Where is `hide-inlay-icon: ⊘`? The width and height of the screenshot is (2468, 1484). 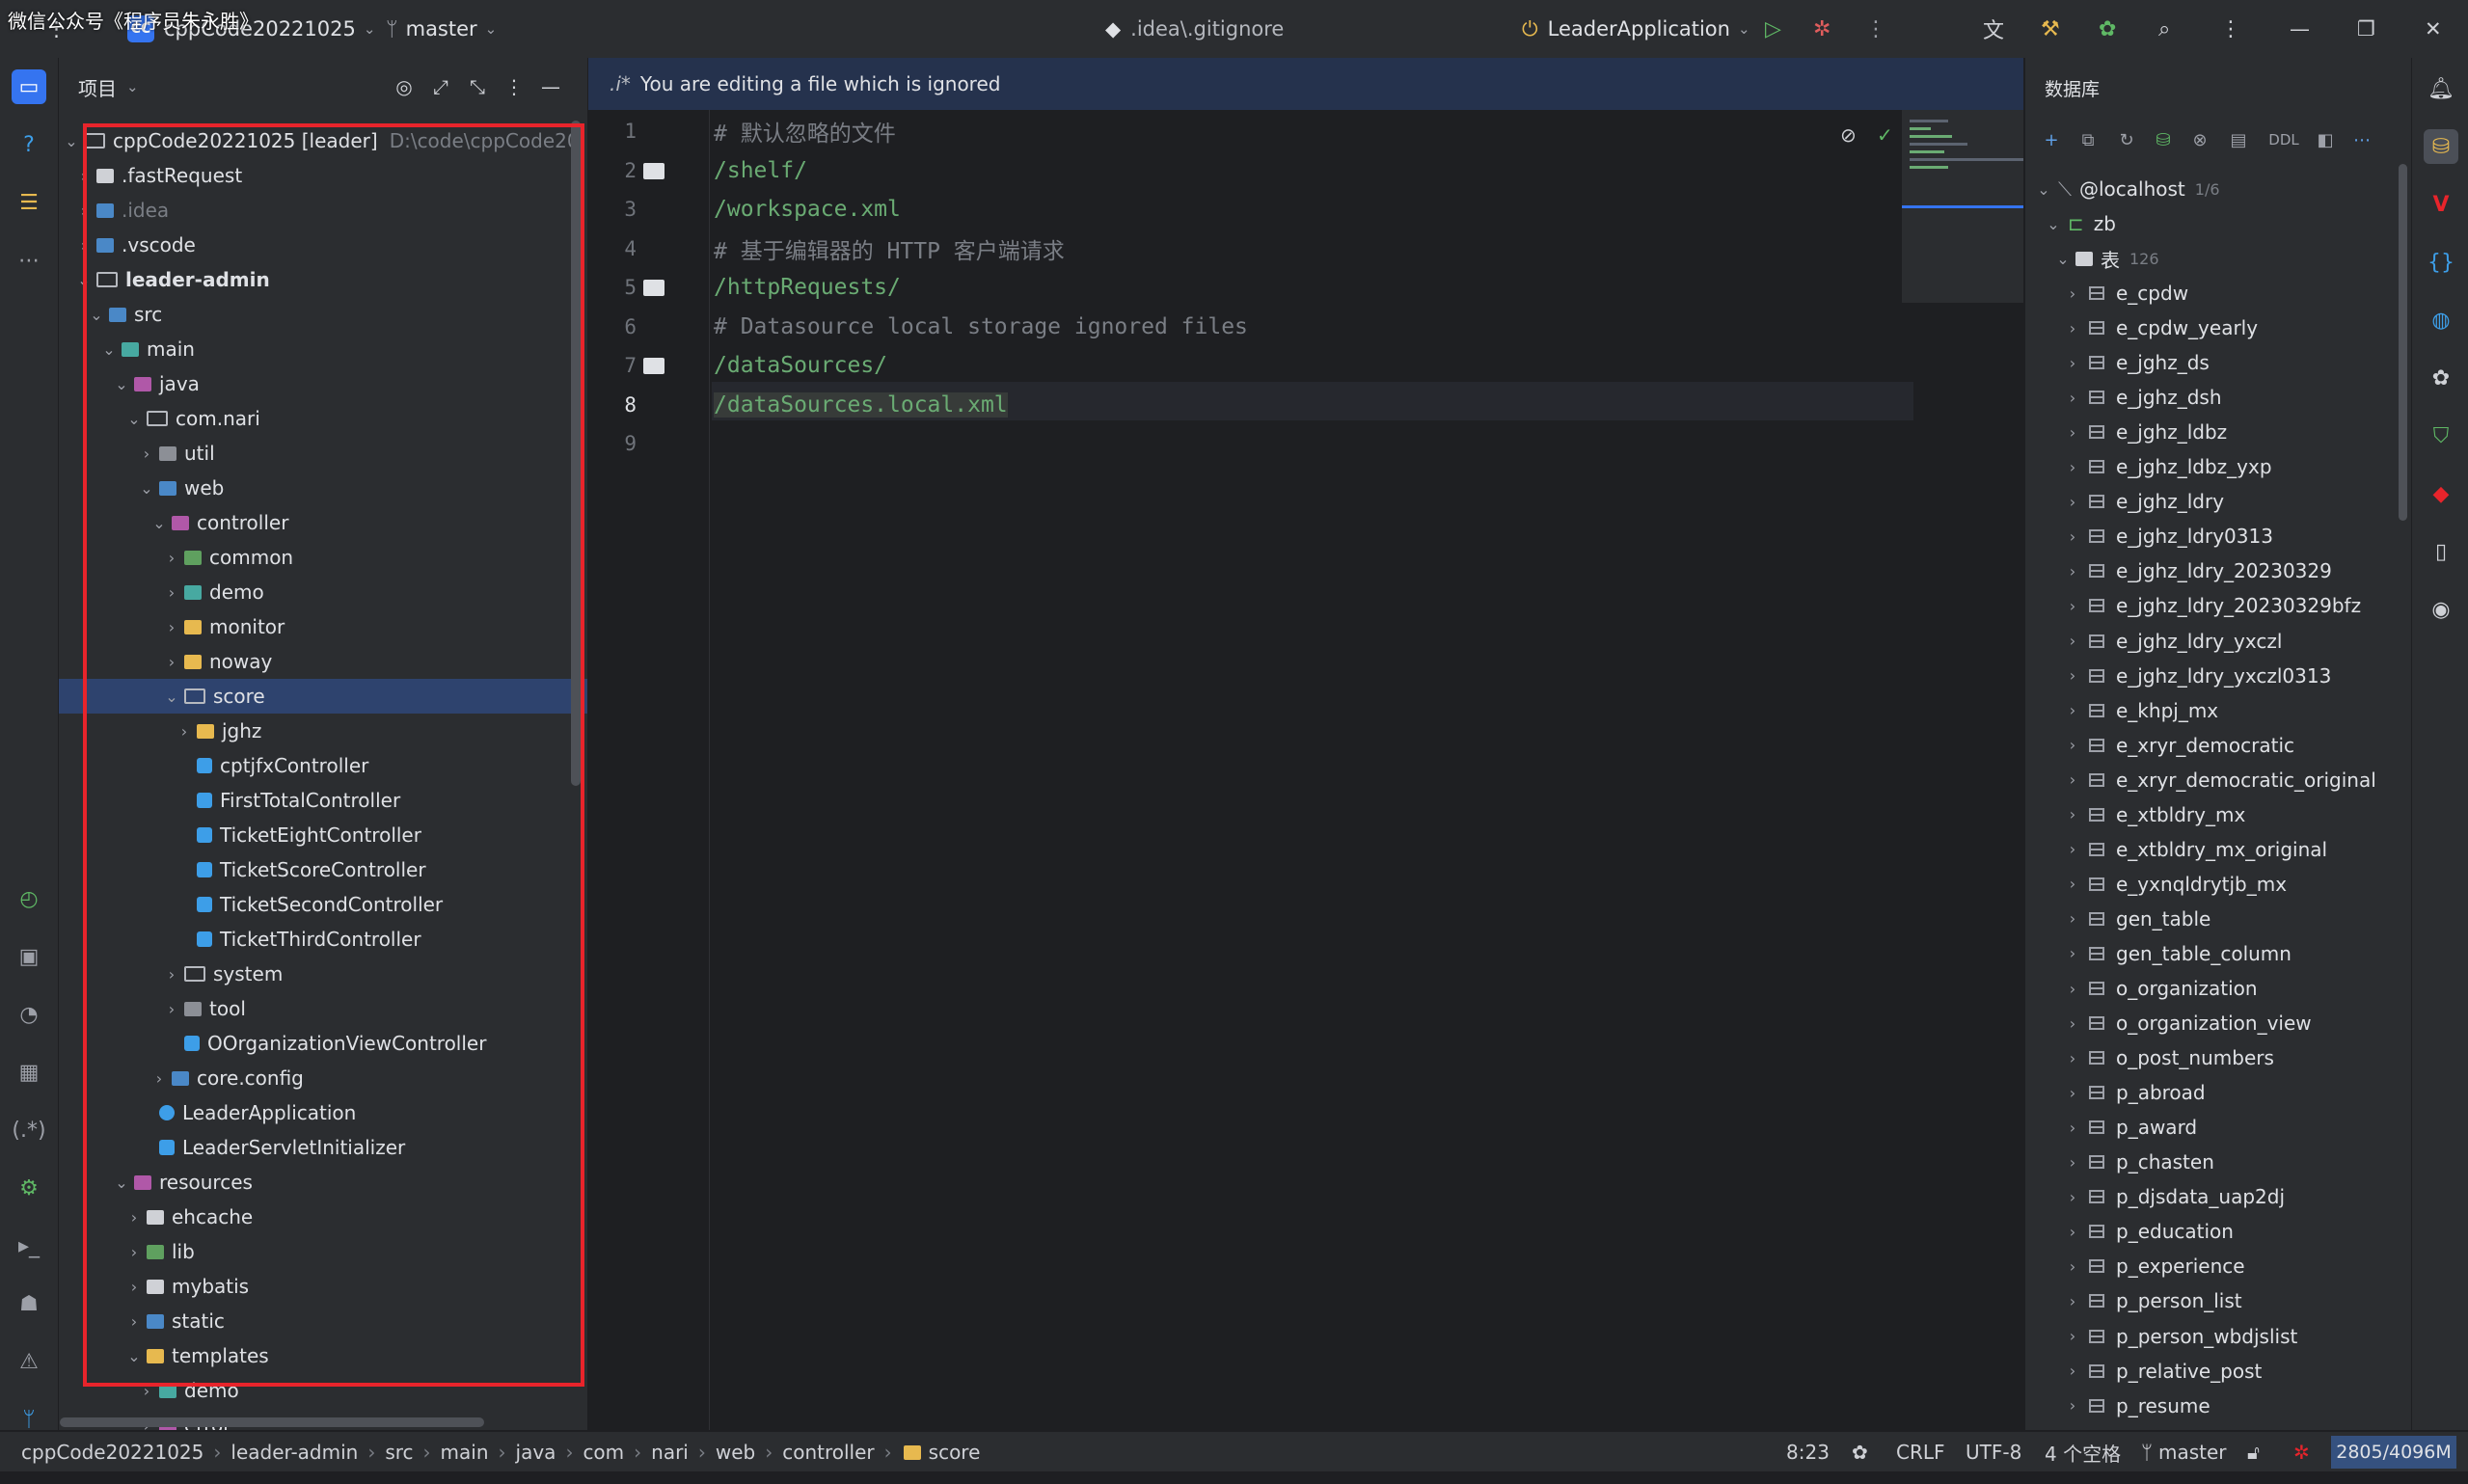 hide-inlay-icon: ⊘ is located at coordinates (1848, 135).